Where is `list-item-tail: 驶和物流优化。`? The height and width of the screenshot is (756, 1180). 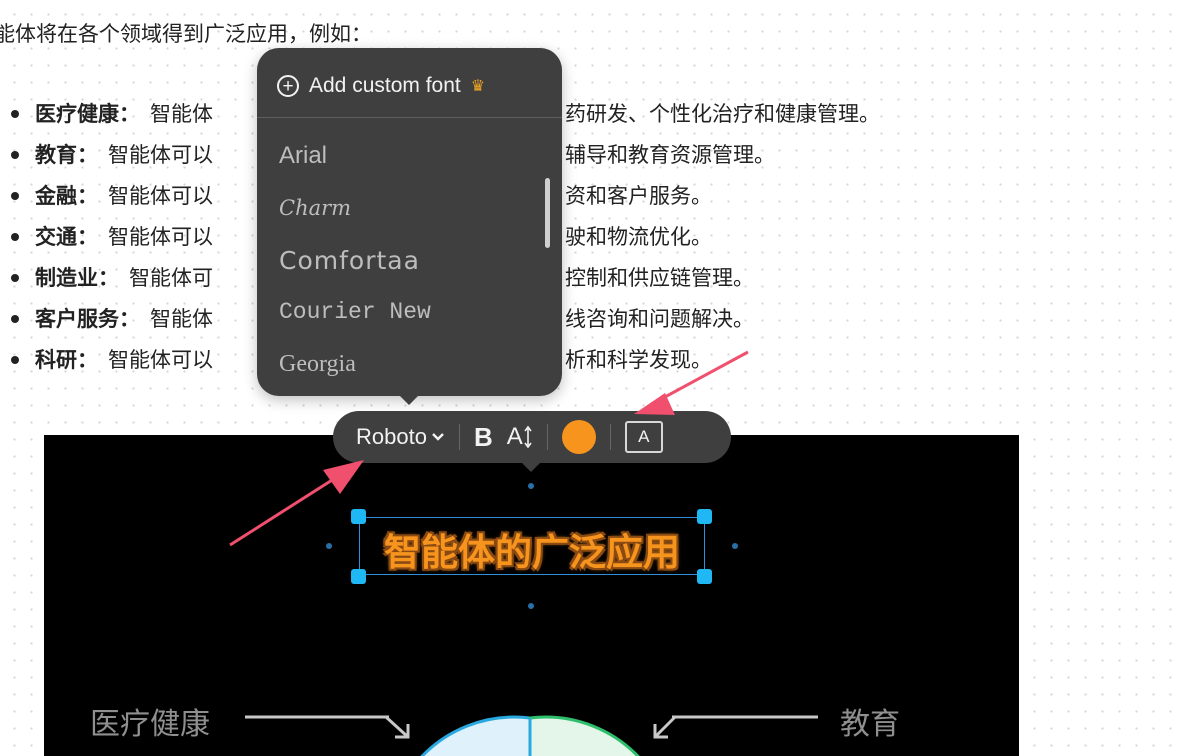 list-item-tail: 驶和物流优化。 is located at coordinates (638, 237).